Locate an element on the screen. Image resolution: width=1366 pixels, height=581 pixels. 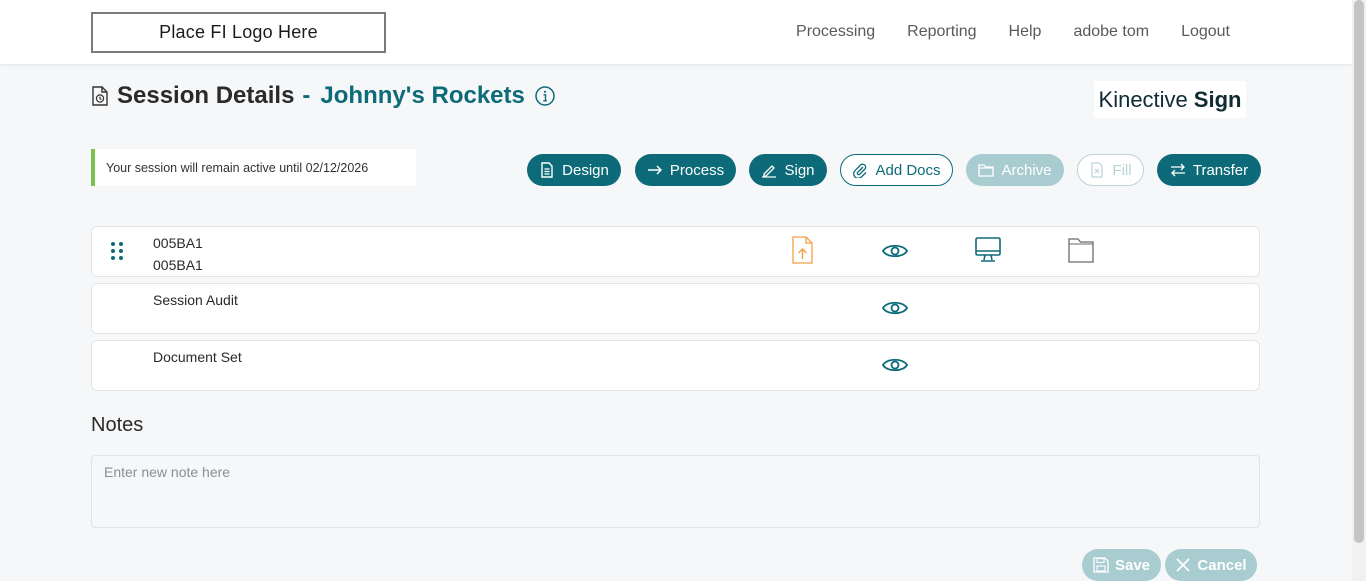
design-button: Design is located at coordinates (574, 170).